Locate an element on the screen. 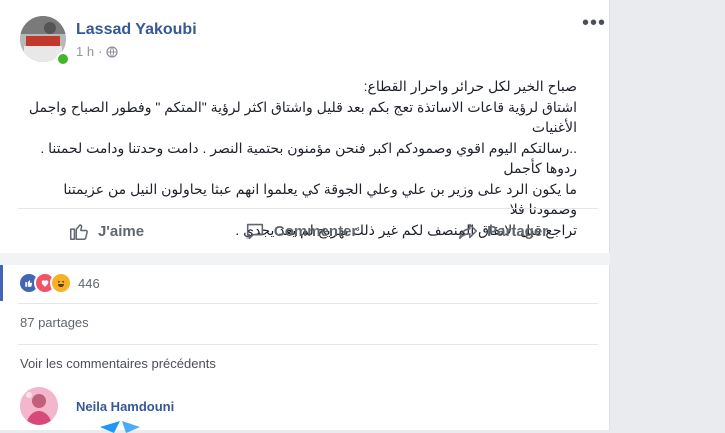  post-meta: 1 h · is located at coordinates (97, 51).